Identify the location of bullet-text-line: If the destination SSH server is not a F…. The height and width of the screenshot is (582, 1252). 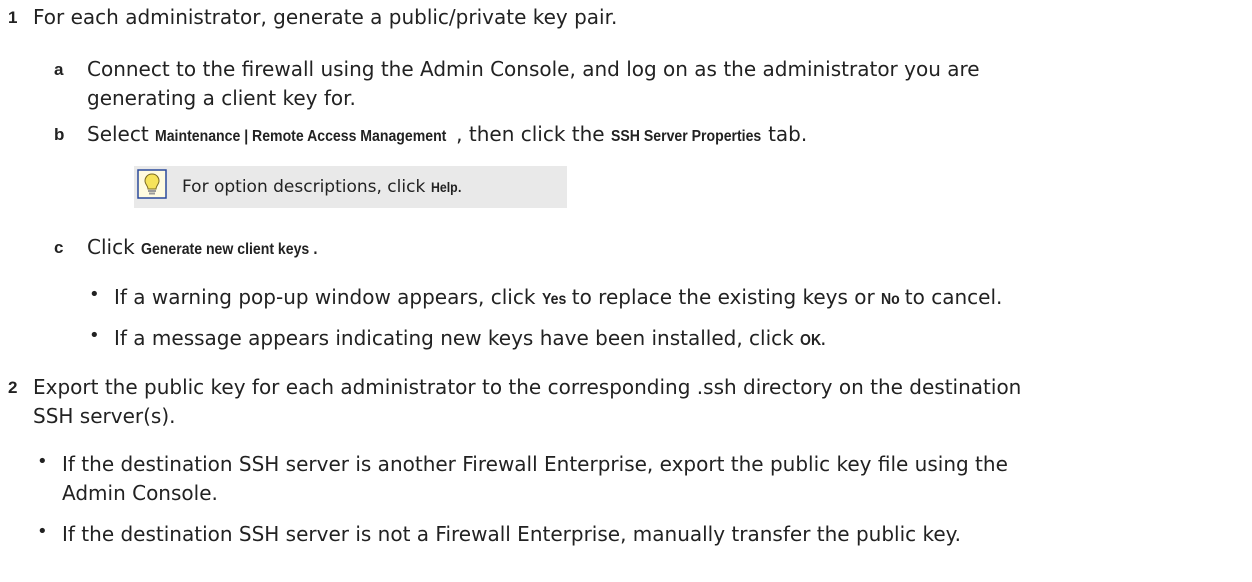
(512, 534).